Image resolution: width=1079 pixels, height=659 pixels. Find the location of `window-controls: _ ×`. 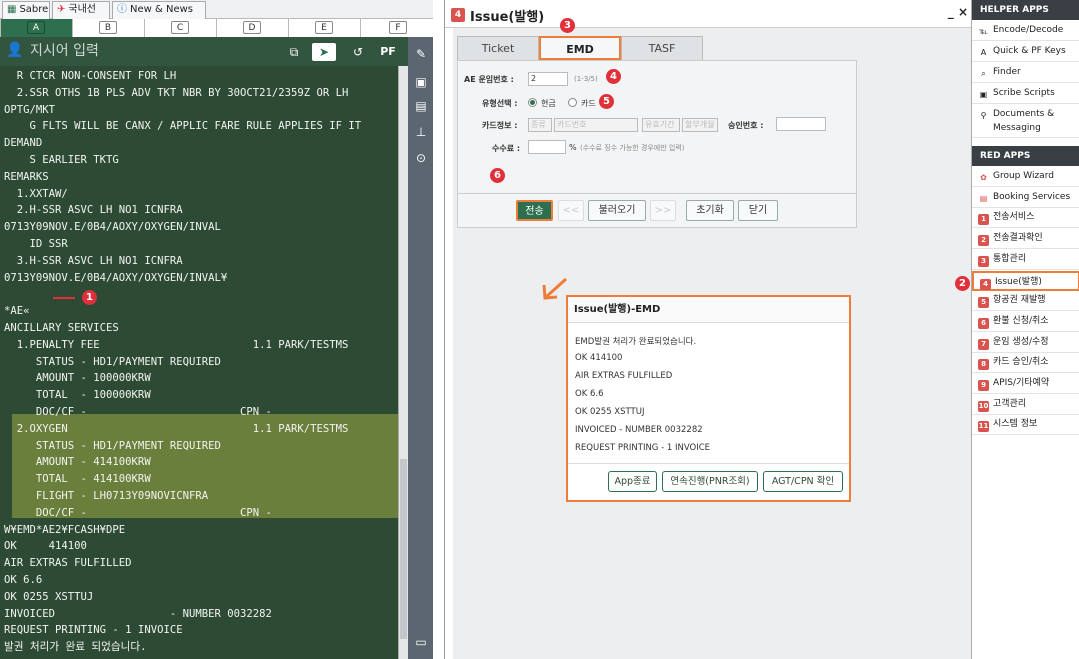

window-controls: _ × is located at coordinates (958, 12).